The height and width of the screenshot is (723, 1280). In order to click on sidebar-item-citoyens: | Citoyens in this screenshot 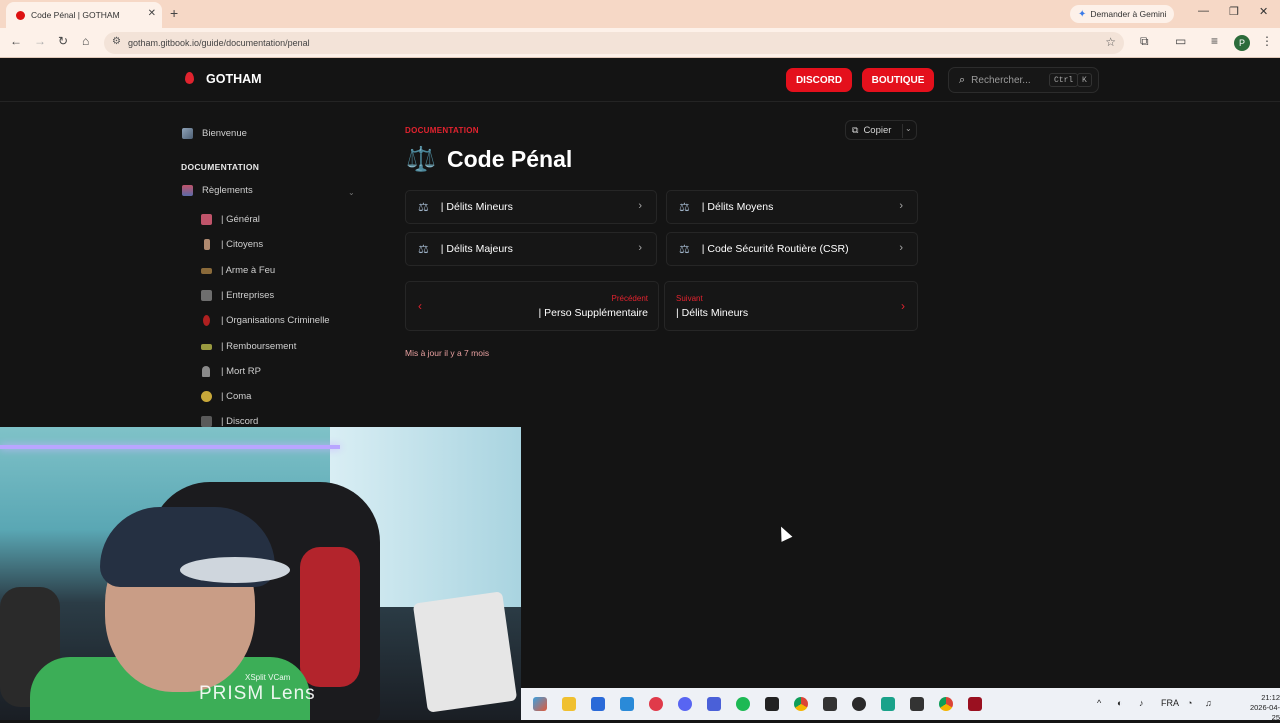, I will do `click(232, 244)`.